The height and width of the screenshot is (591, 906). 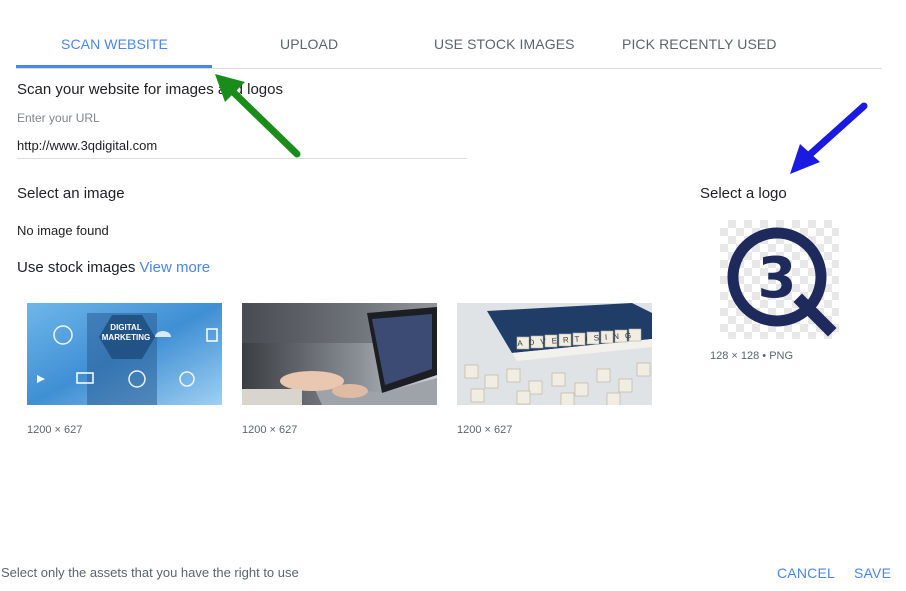 What do you see at coordinates (58, 118) in the screenshot?
I see `url-label: Enter your URL` at bounding box center [58, 118].